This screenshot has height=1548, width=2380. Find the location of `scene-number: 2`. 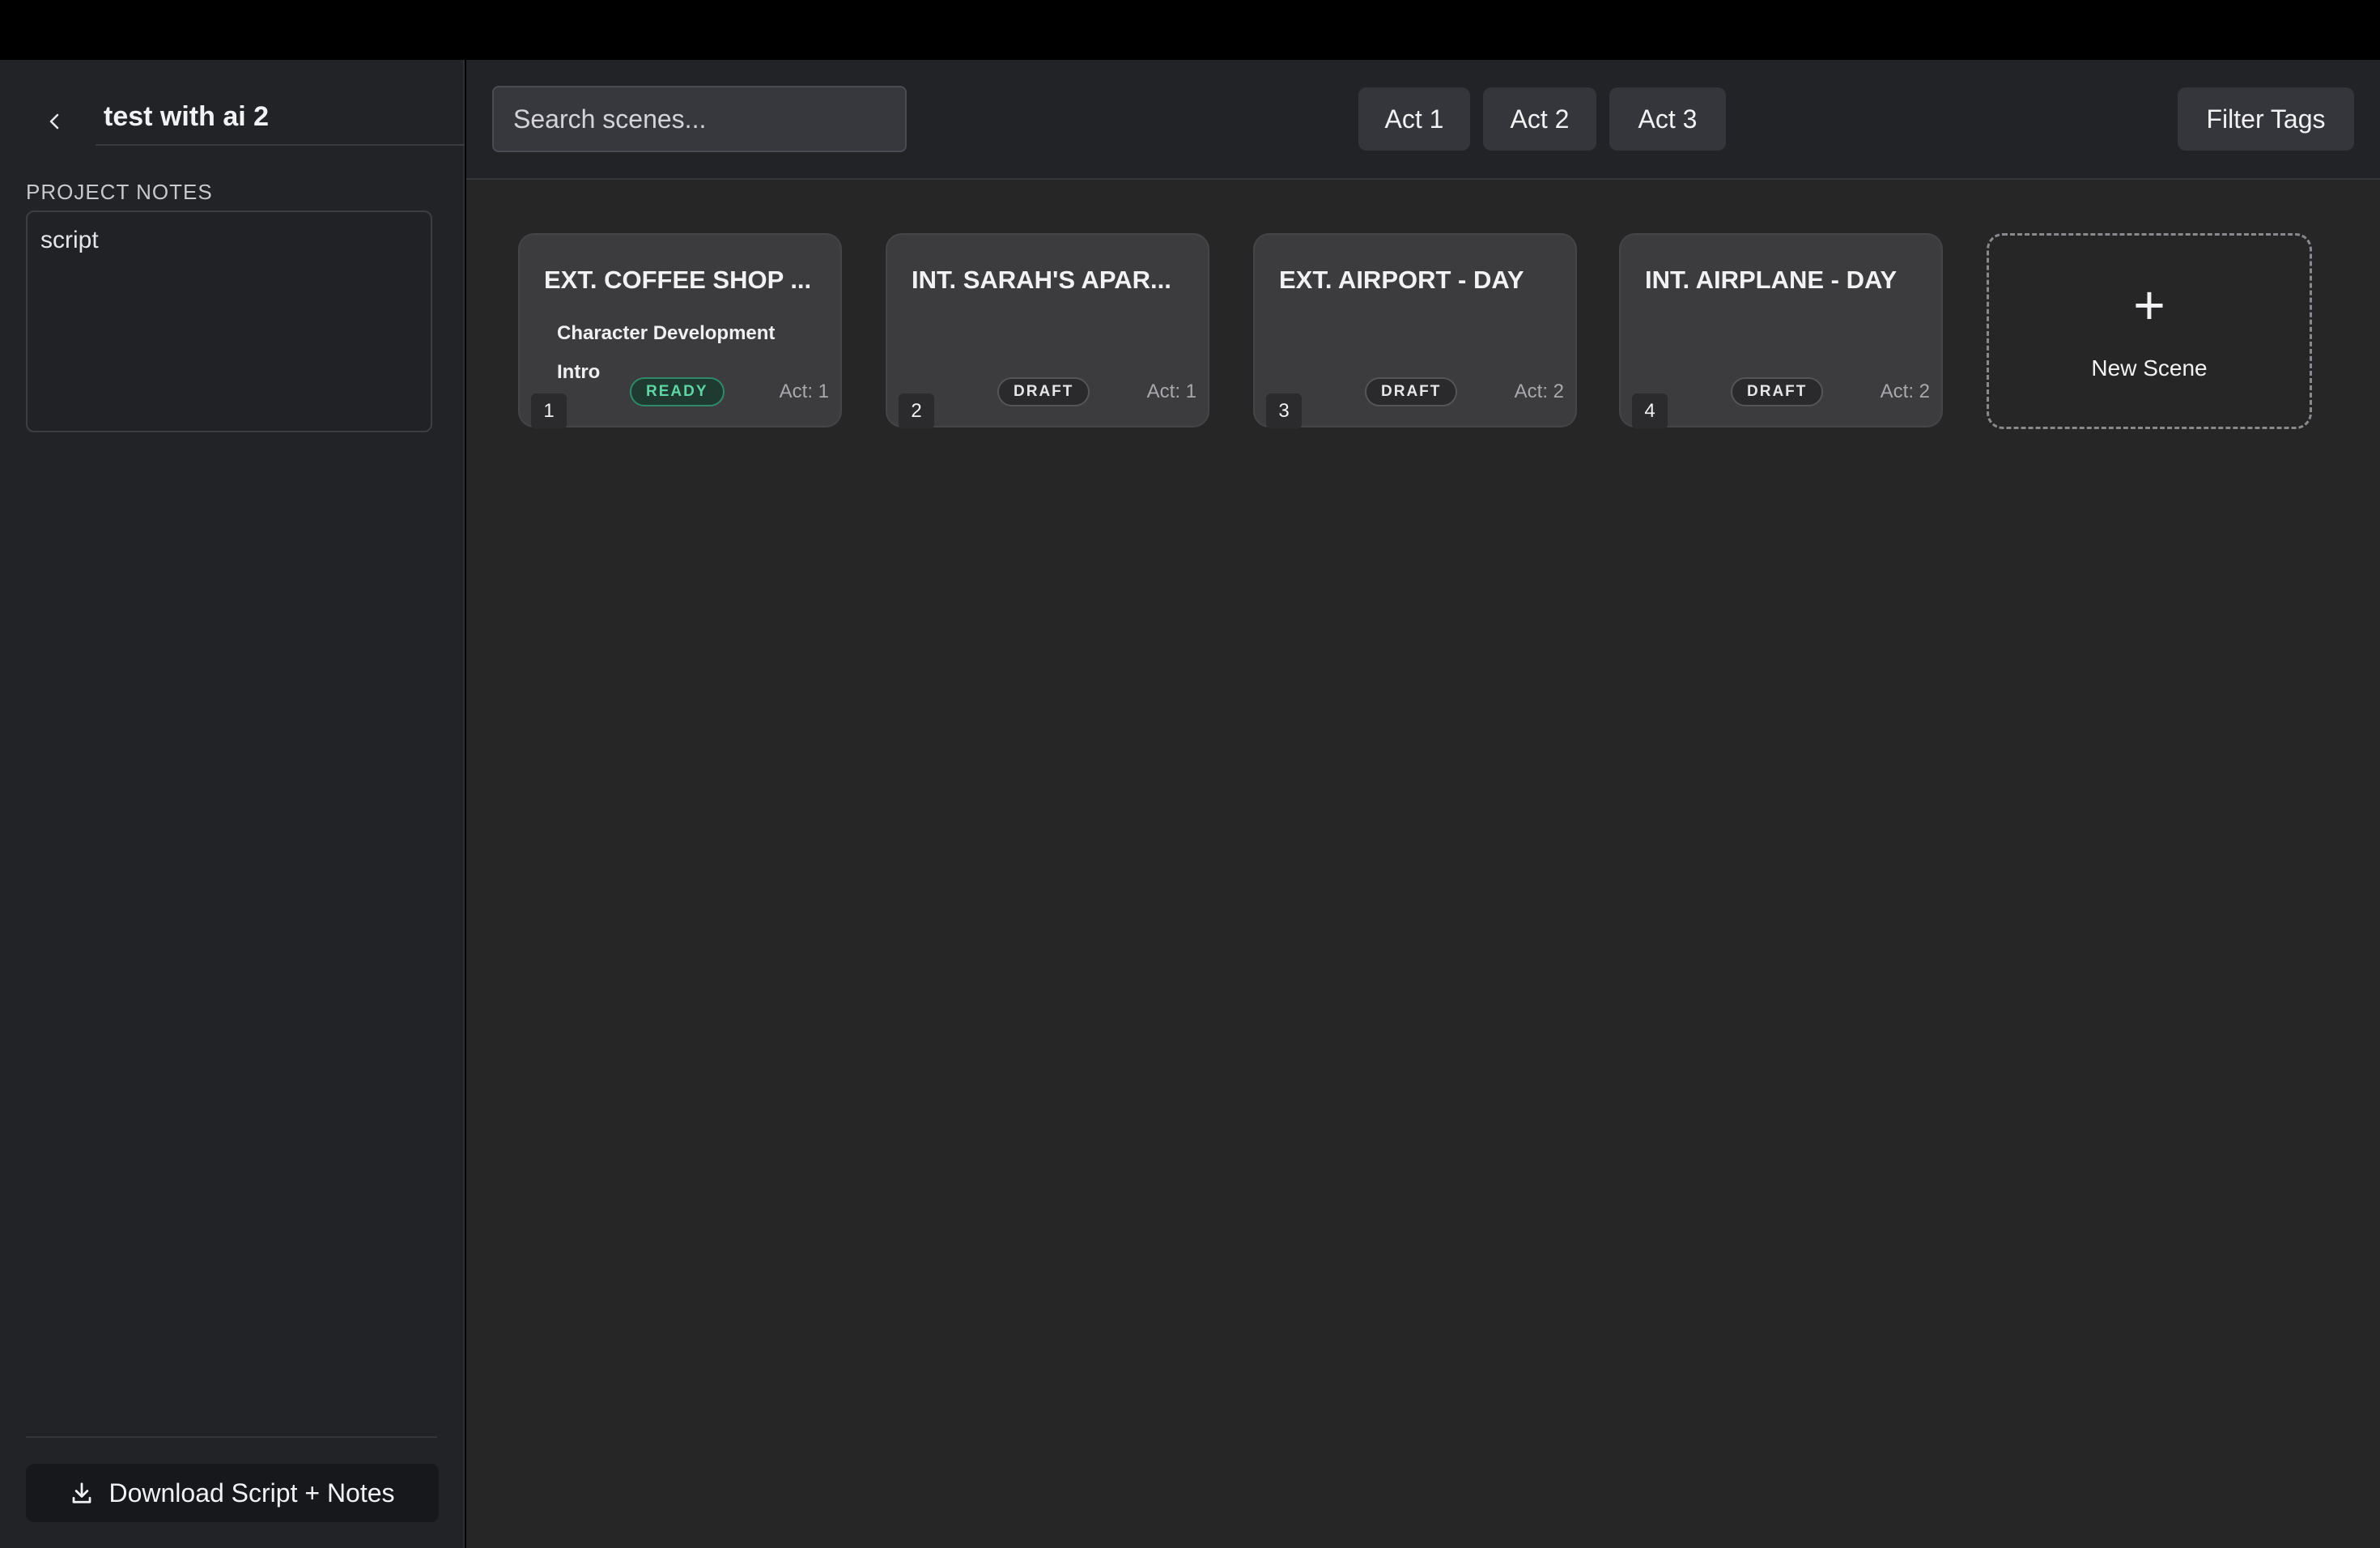

scene-number: 2 is located at coordinates (917, 411).